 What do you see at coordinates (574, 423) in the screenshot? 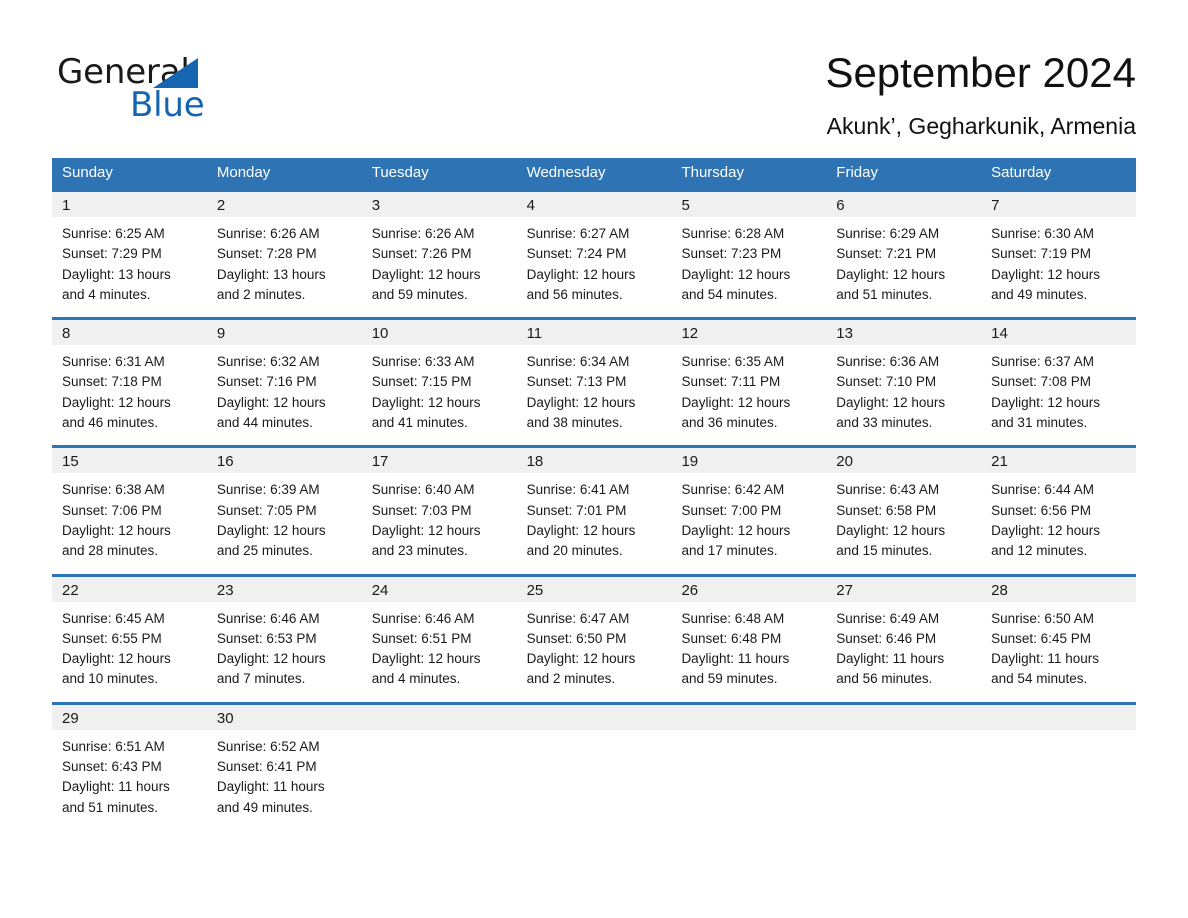
I see `daylight-text-line2: and 38 minutes.` at bounding box center [574, 423].